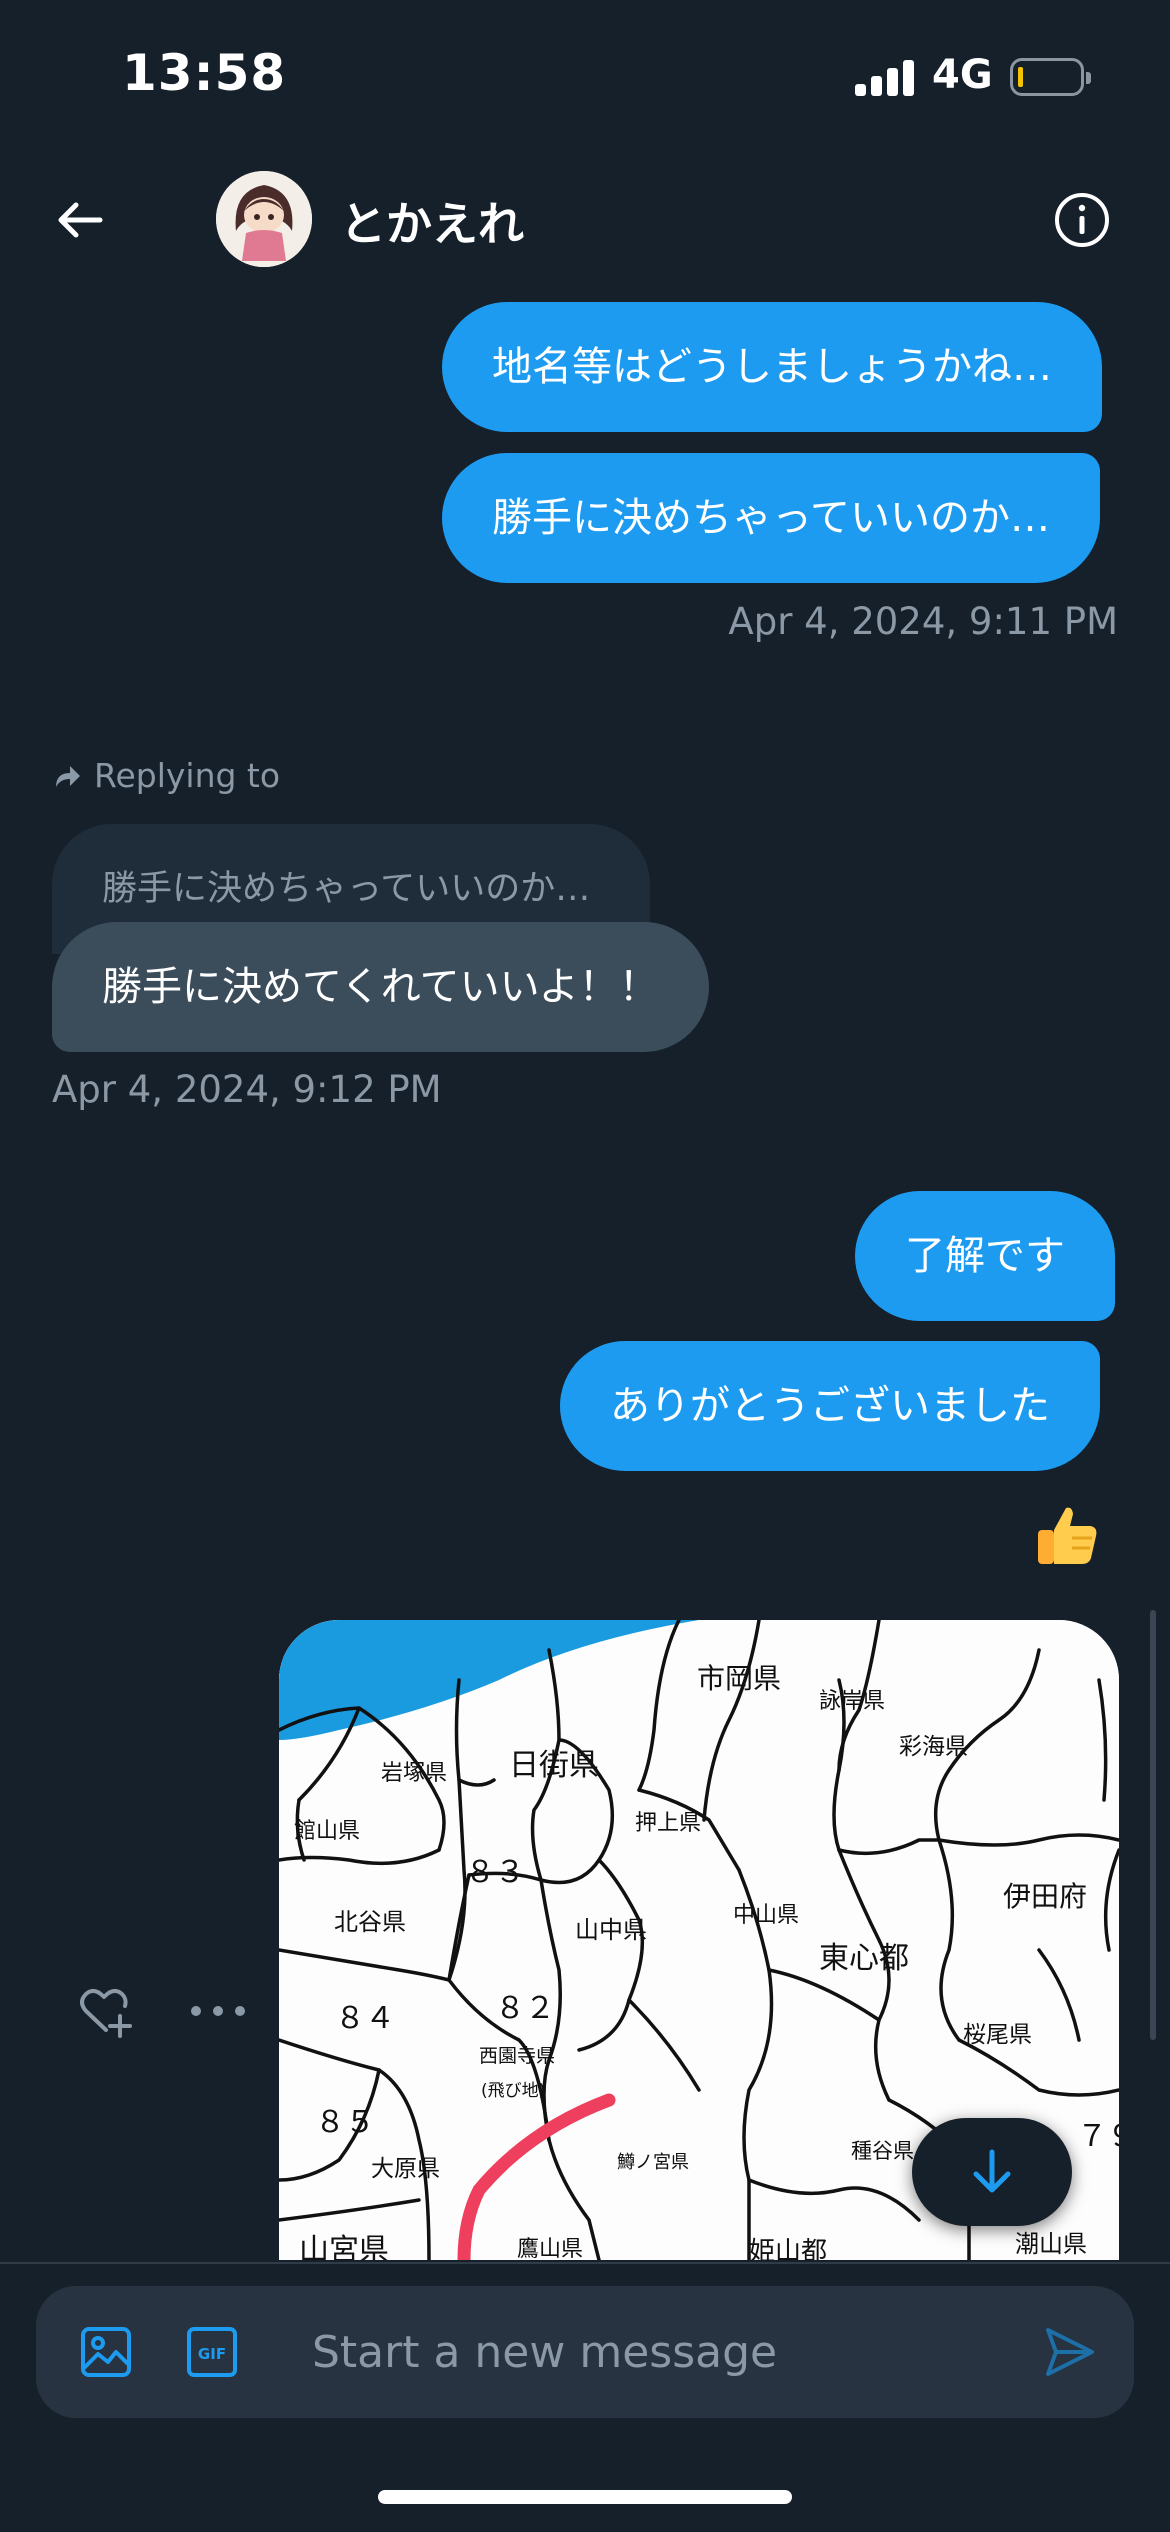 Image resolution: width=1170 pixels, height=2532 pixels. Describe the element at coordinates (668, 1823) in the screenshot. I see `map-label: 押上県` at that location.